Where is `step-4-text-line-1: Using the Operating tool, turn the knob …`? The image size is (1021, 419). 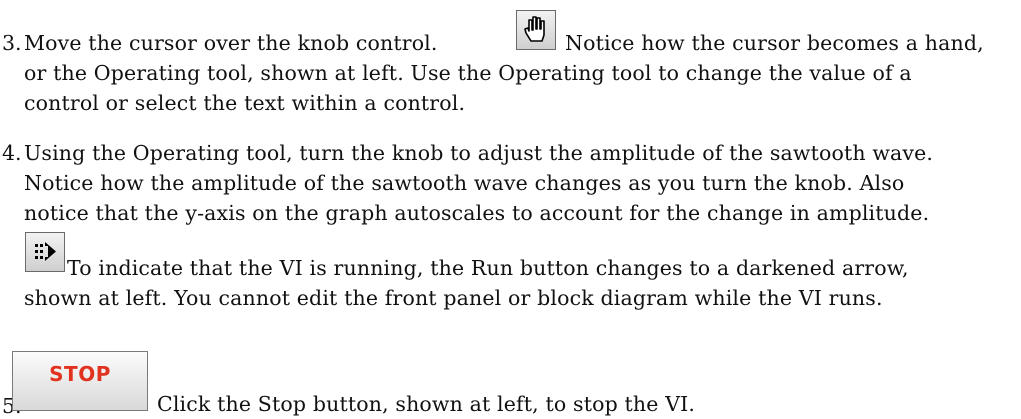 step-4-text-line-1: Using the Operating tool, turn the knob … is located at coordinates (479, 153).